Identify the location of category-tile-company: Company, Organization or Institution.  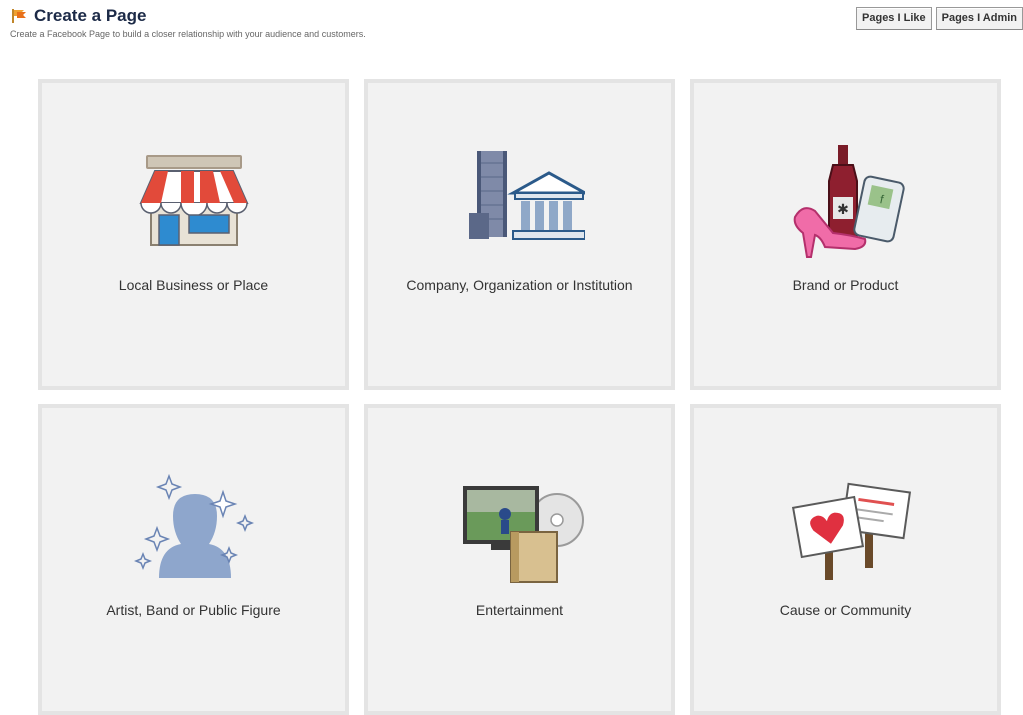
(519, 234).